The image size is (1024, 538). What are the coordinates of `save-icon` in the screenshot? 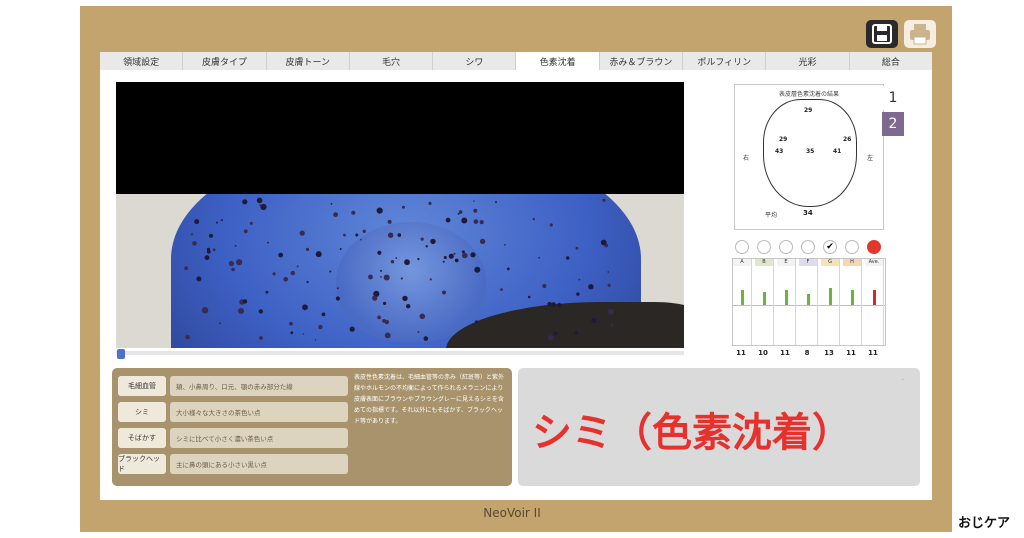 It's located at (882, 34).